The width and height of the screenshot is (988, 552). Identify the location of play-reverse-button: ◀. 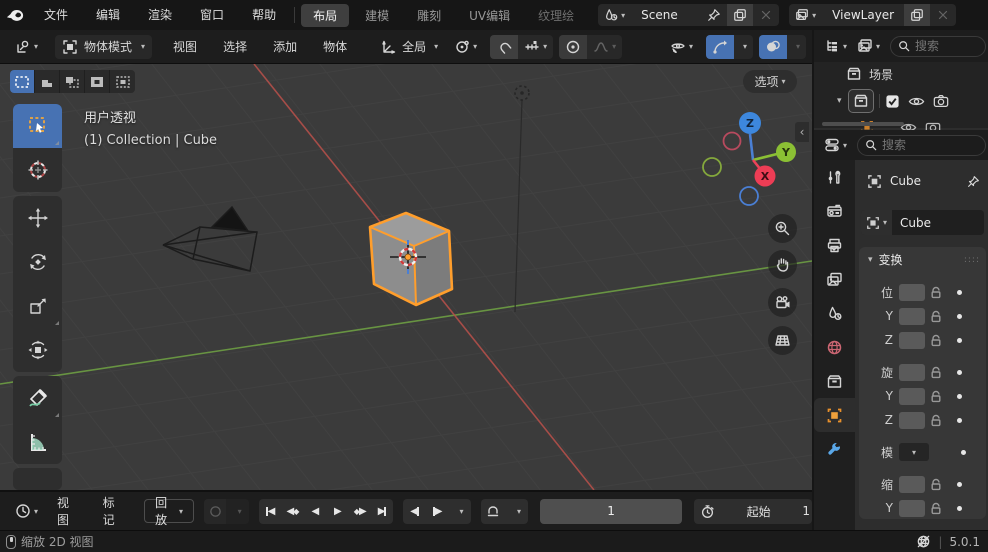
(315, 511).